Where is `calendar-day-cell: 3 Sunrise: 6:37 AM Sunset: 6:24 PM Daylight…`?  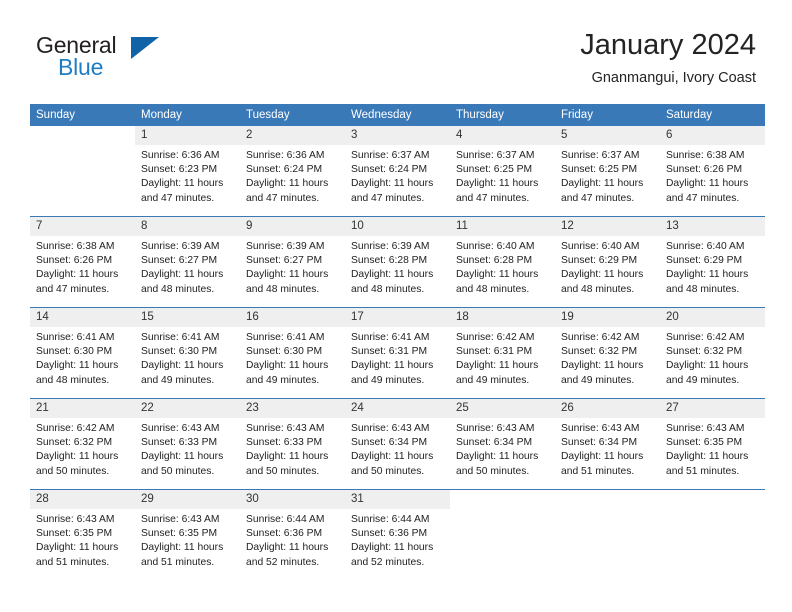
calendar-day-cell: 3 Sunrise: 6:37 AM Sunset: 6:24 PM Daylight… is located at coordinates (397, 171).